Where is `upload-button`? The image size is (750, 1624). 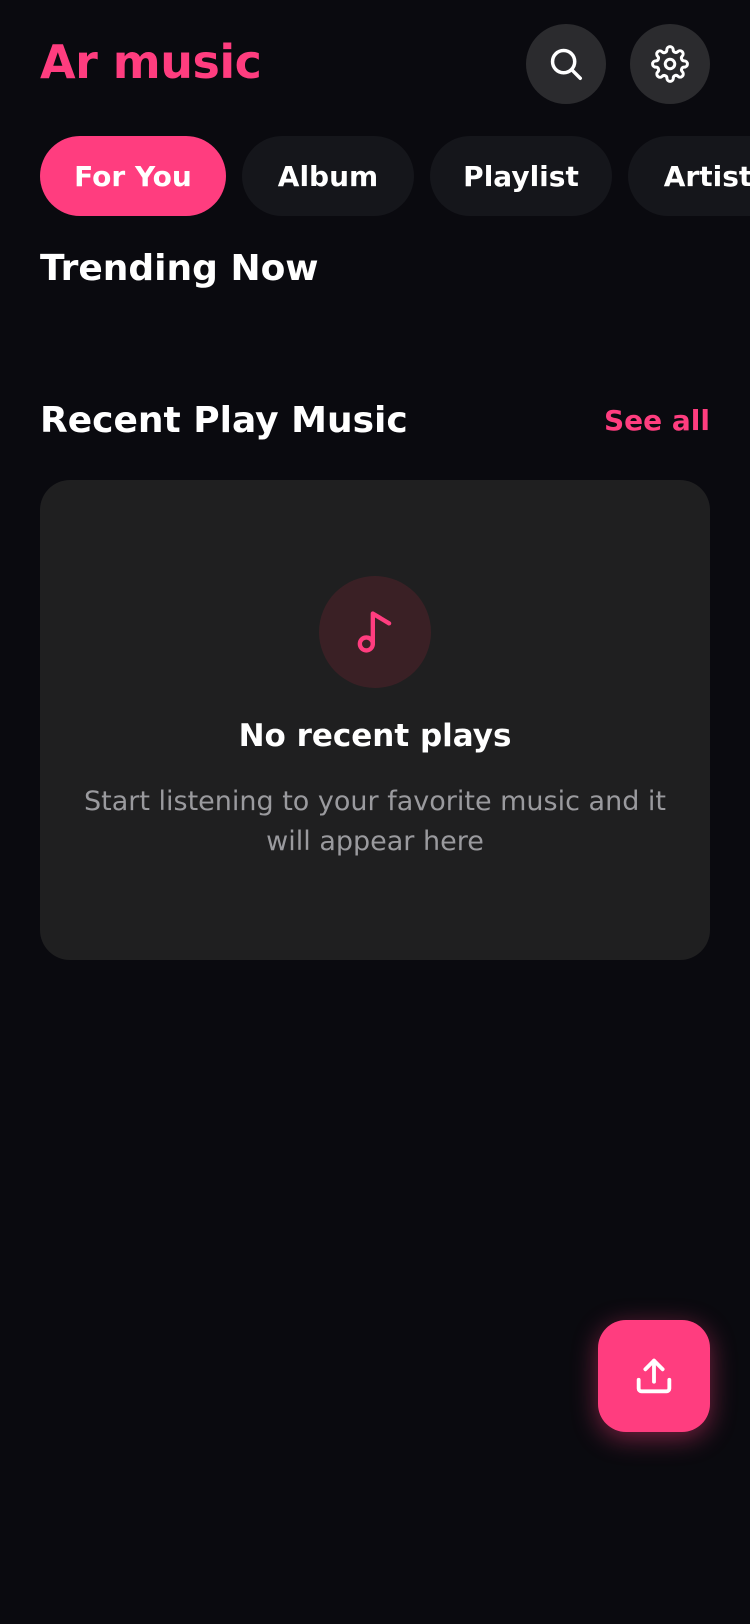 upload-button is located at coordinates (654, 1376).